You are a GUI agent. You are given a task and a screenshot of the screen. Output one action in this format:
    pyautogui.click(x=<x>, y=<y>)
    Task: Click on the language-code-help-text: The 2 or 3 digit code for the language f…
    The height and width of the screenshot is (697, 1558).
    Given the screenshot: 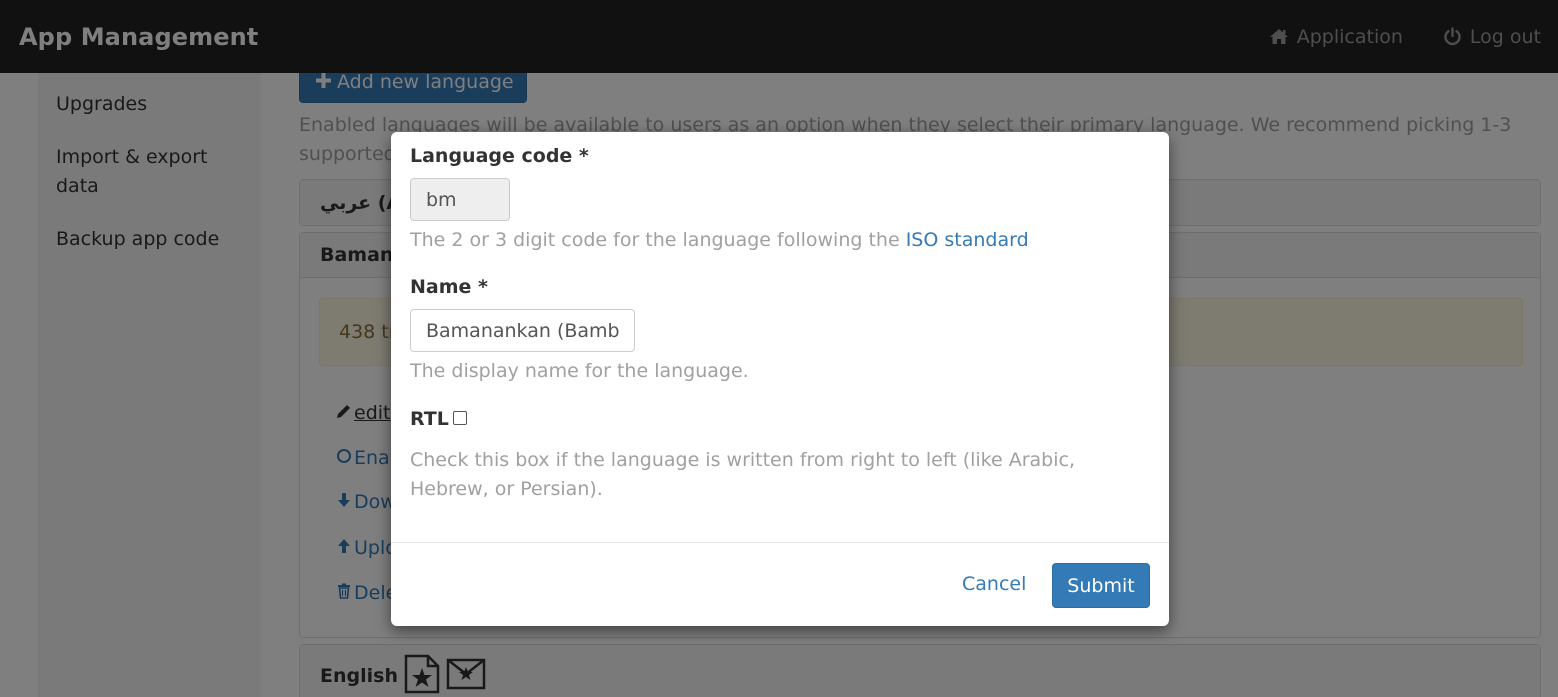 What is the action you would take?
    pyautogui.click(x=658, y=240)
    